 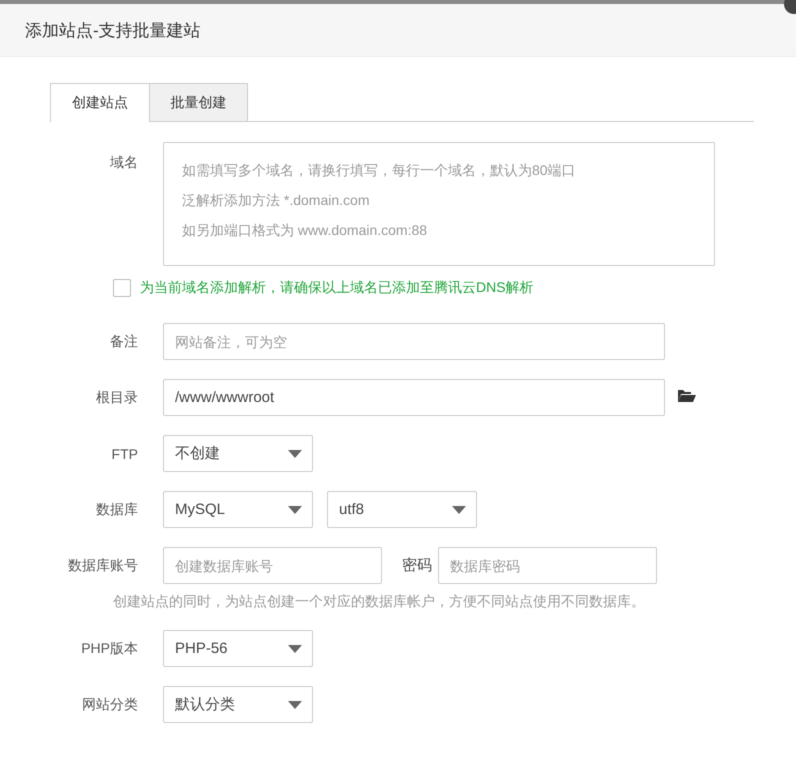 I want to click on placeholder-text: 如需填写多个域名，请换行填写，每行一个域名，默认为80端口, so click(x=379, y=170).